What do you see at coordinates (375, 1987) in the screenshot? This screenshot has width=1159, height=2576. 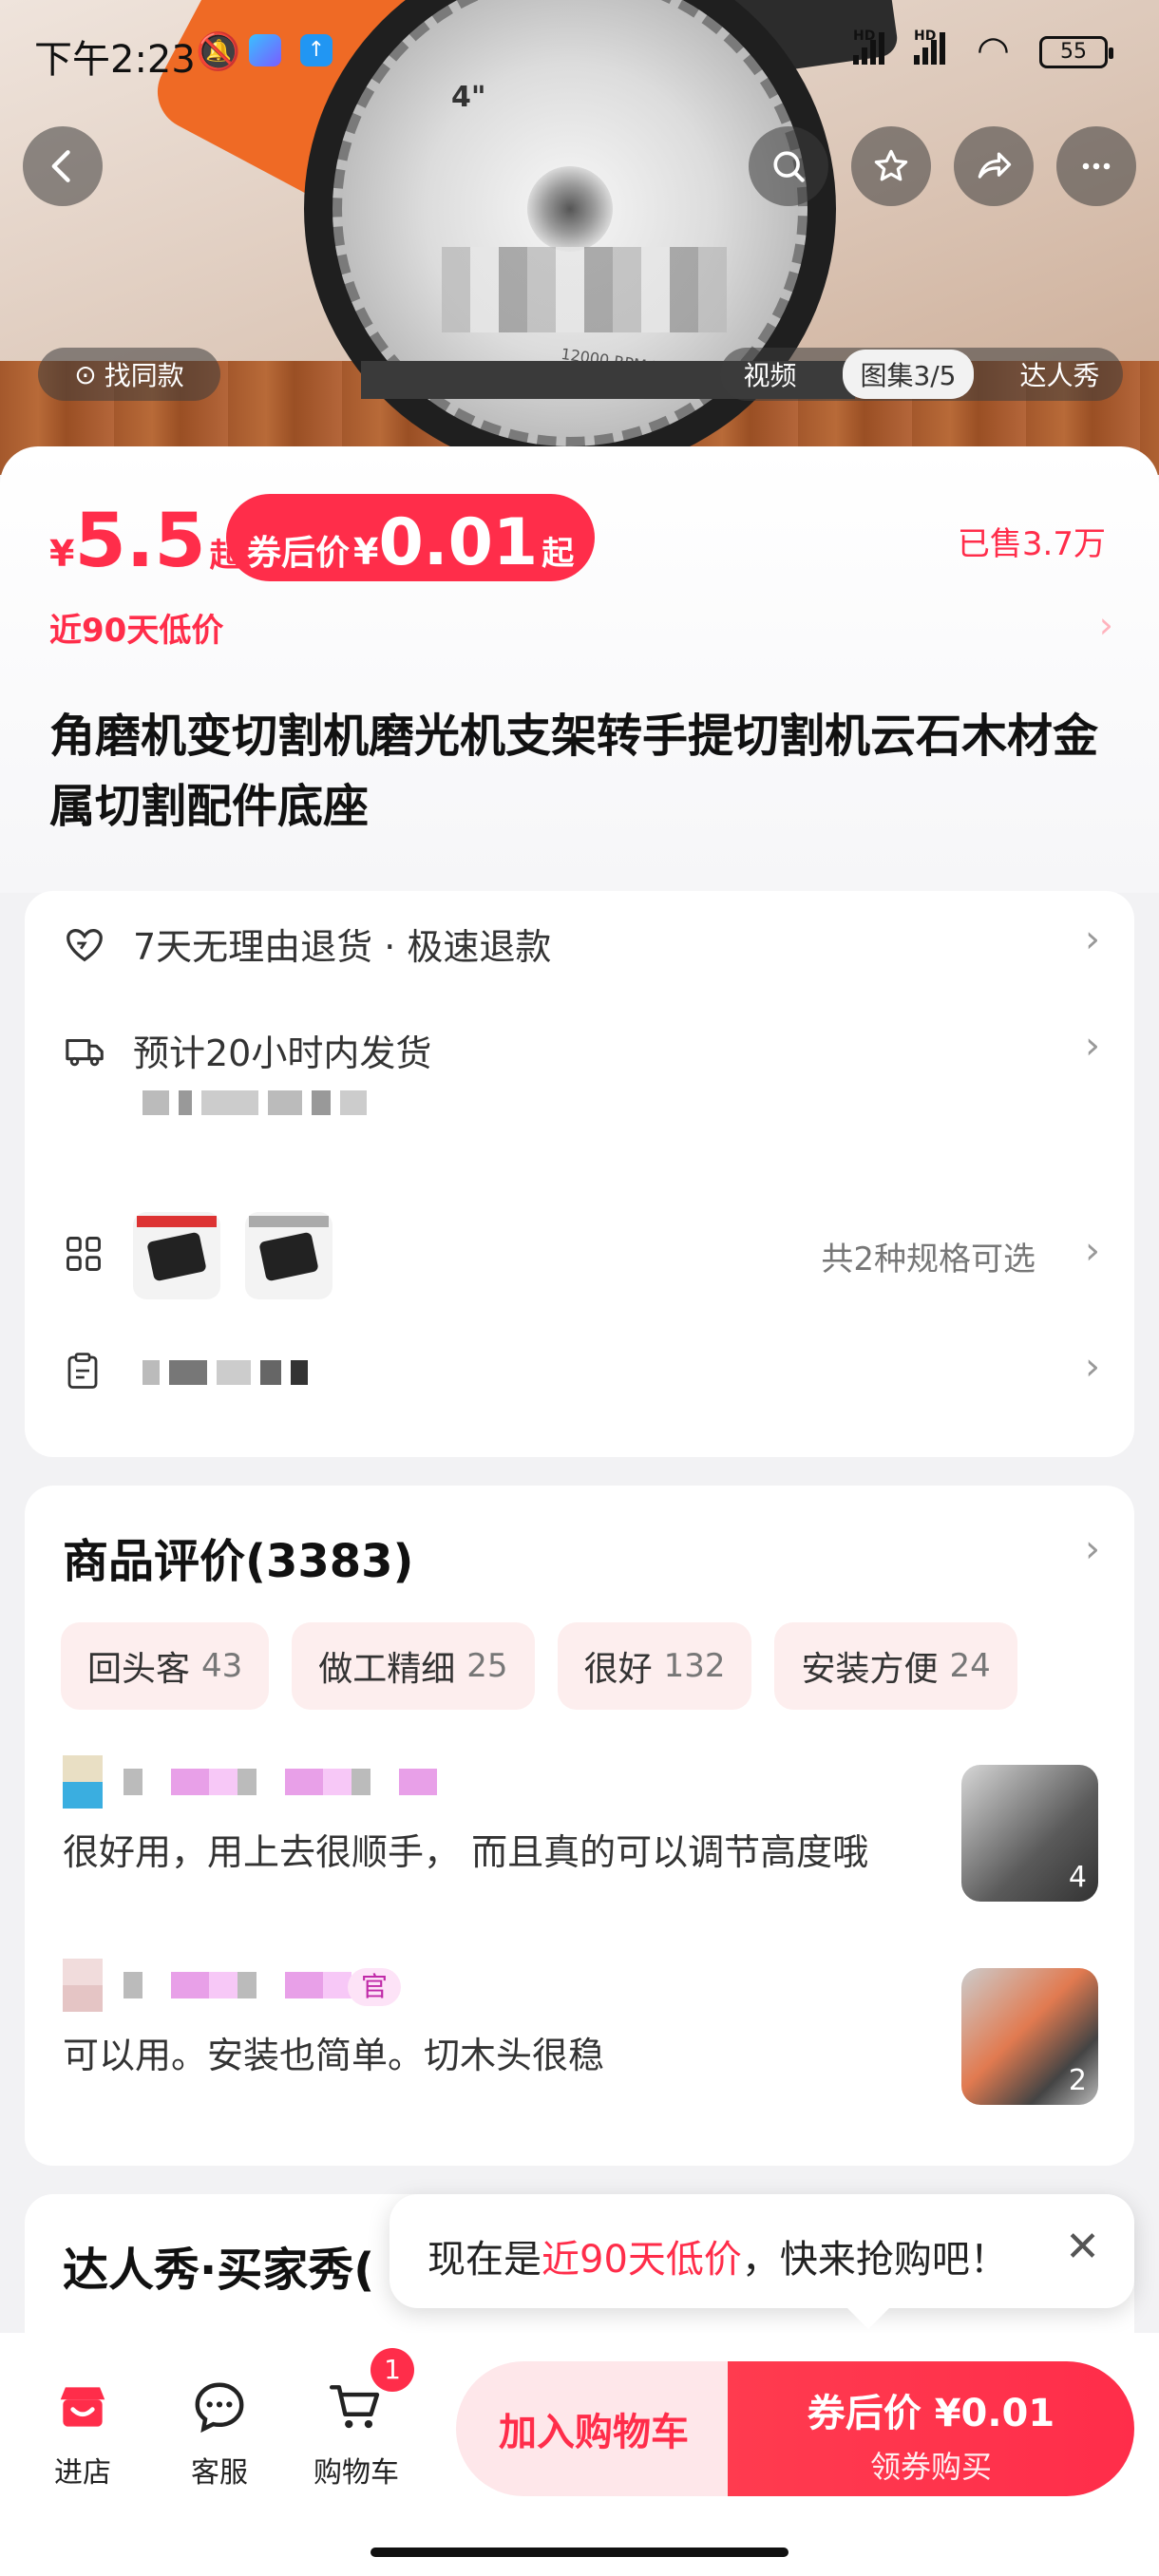 I see `official-badge: 官` at bounding box center [375, 1987].